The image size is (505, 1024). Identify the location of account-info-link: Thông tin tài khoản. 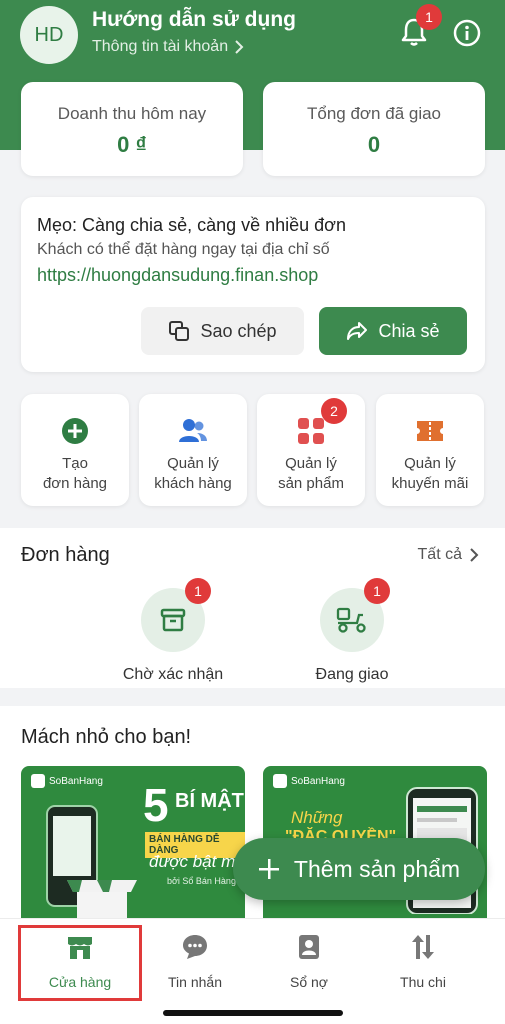
(168, 47).